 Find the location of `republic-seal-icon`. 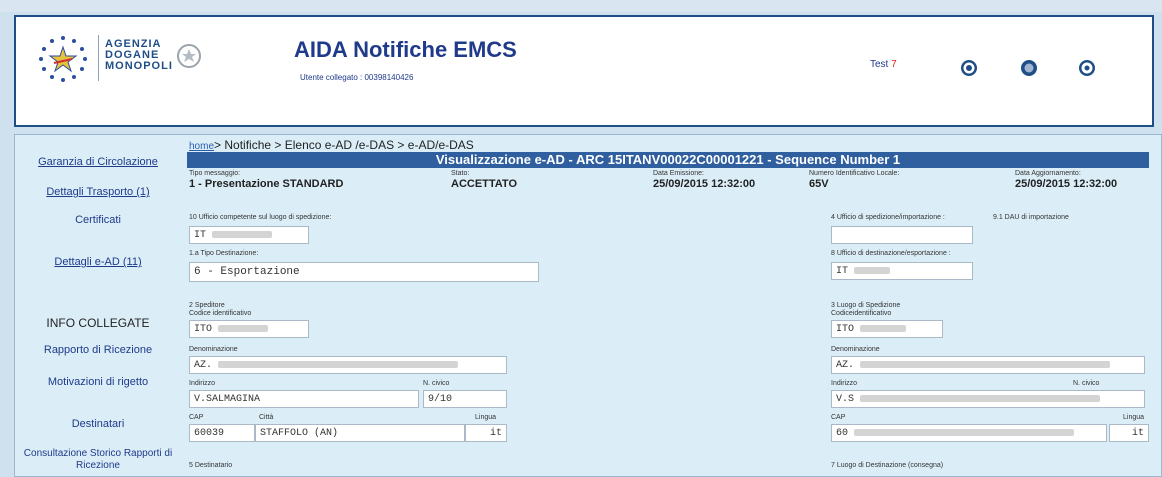

republic-seal-icon is located at coordinates (189, 56).